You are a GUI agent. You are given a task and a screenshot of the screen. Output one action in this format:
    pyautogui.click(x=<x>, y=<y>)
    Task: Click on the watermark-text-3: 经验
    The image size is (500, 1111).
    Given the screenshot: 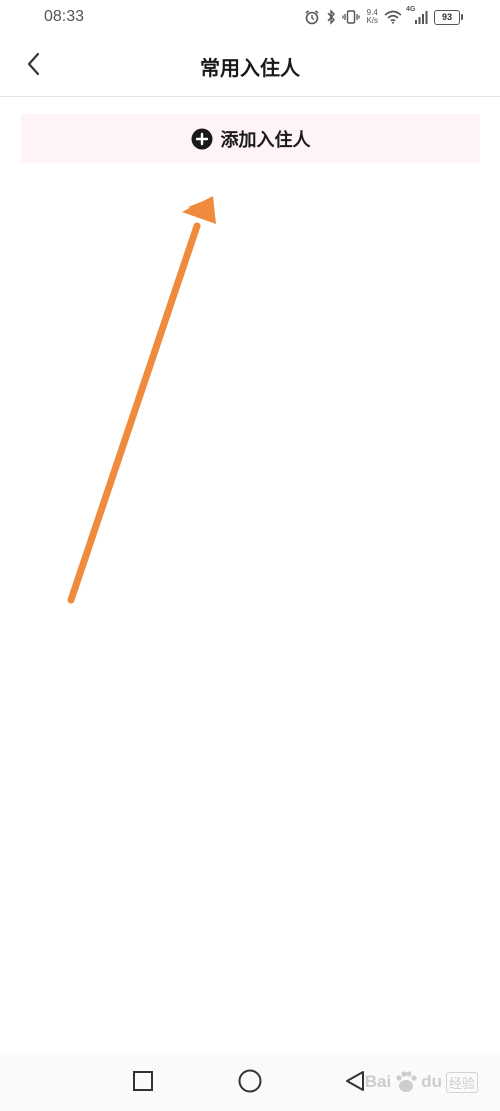 What is the action you would take?
    pyautogui.click(x=461, y=1082)
    